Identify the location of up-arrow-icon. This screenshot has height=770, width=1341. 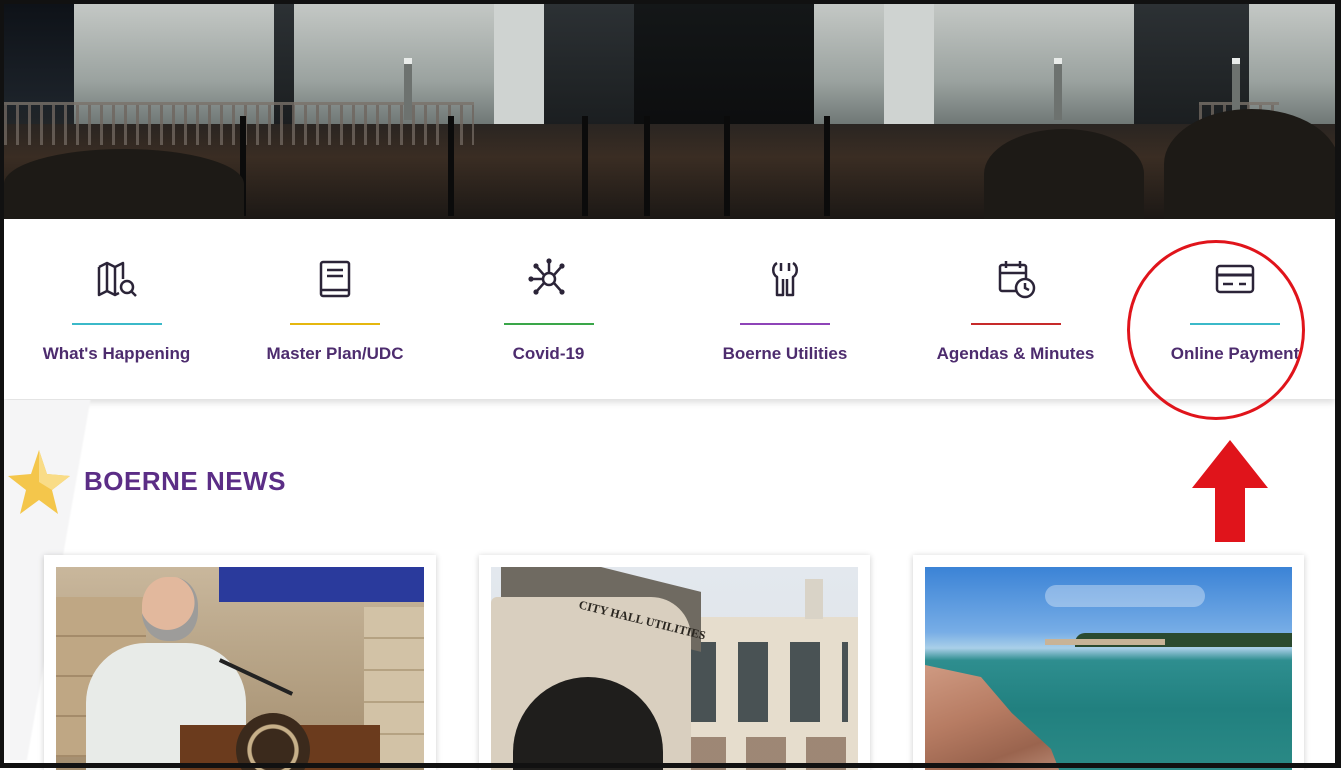
(1230, 491).